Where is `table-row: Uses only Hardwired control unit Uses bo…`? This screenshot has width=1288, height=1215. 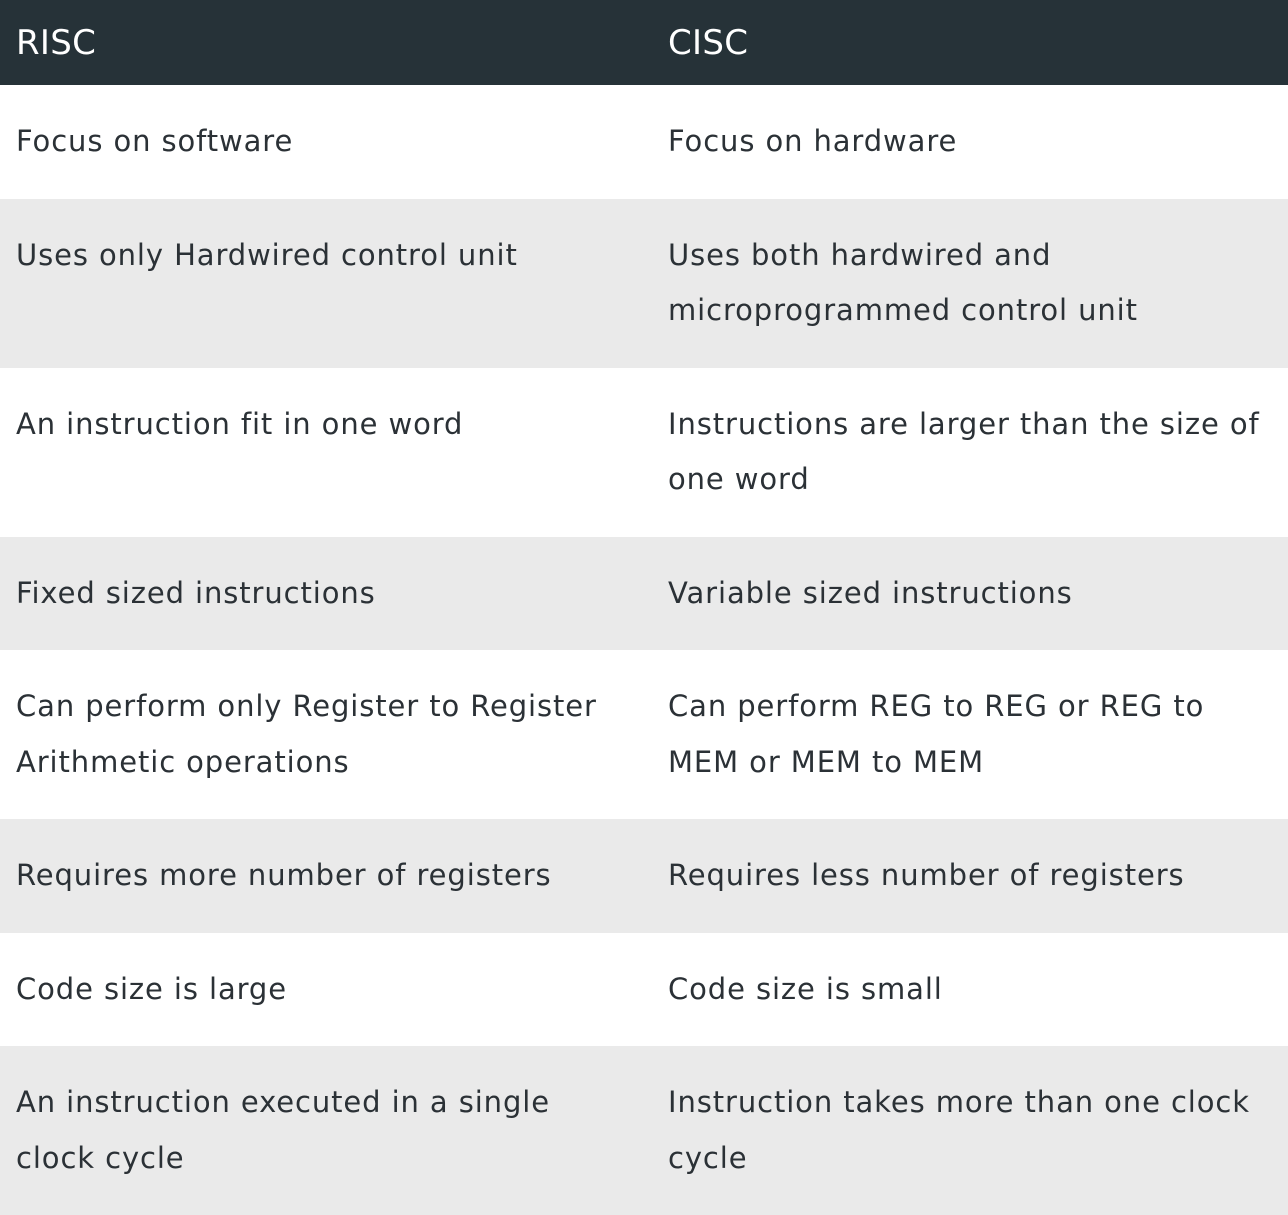
table-row: Uses only Hardwired control unit Uses bo… is located at coordinates (644, 283).